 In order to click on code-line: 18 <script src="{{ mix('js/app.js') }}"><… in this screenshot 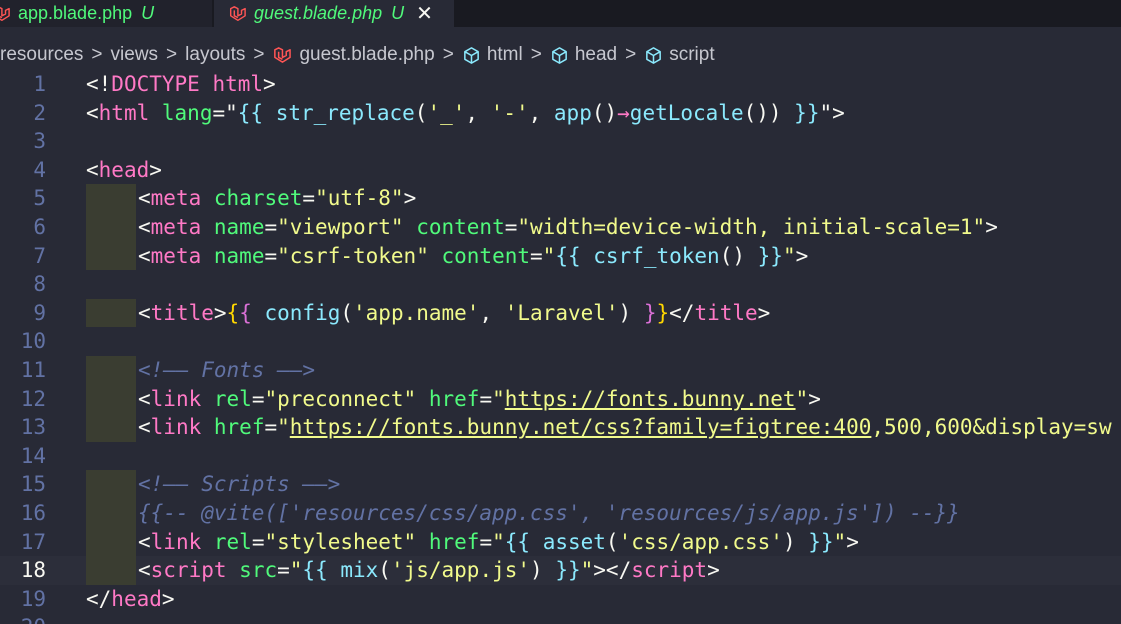, I will do `click(560, 570)`.